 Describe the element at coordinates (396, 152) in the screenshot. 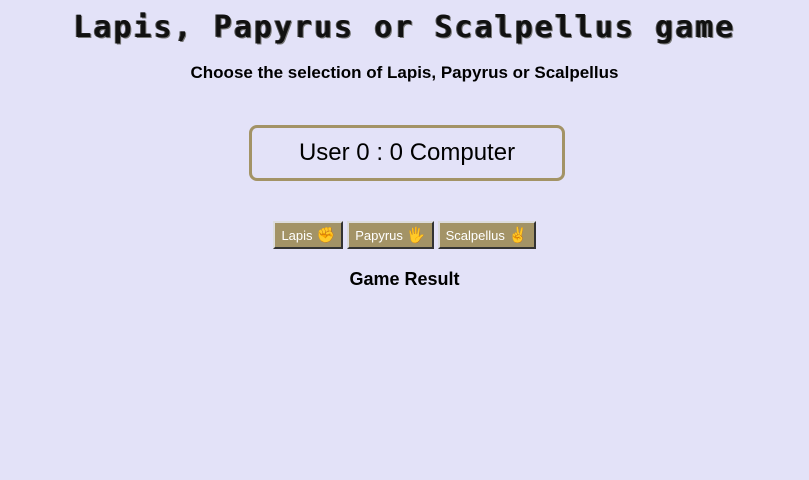

I see `computer-score: 0` at that location.